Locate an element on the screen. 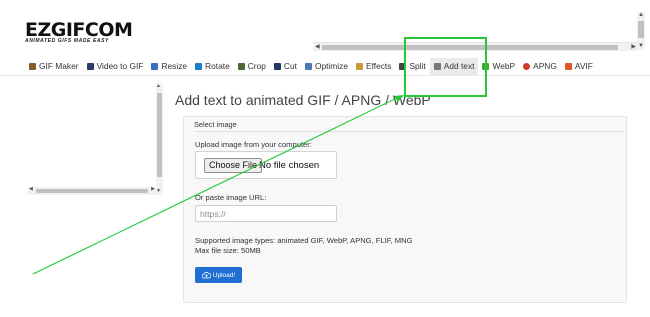  nav-avif: AVIF is located at coordinates (579, 66).